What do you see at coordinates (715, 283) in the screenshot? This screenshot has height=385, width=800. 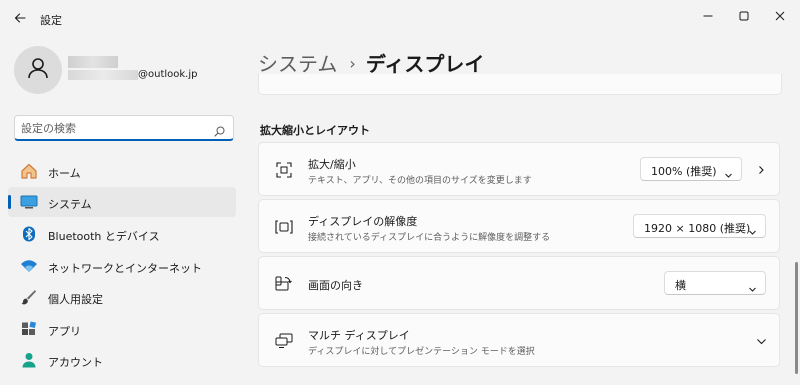 I see `orientation-dropdown: 横` at bounding box center [715, 283].